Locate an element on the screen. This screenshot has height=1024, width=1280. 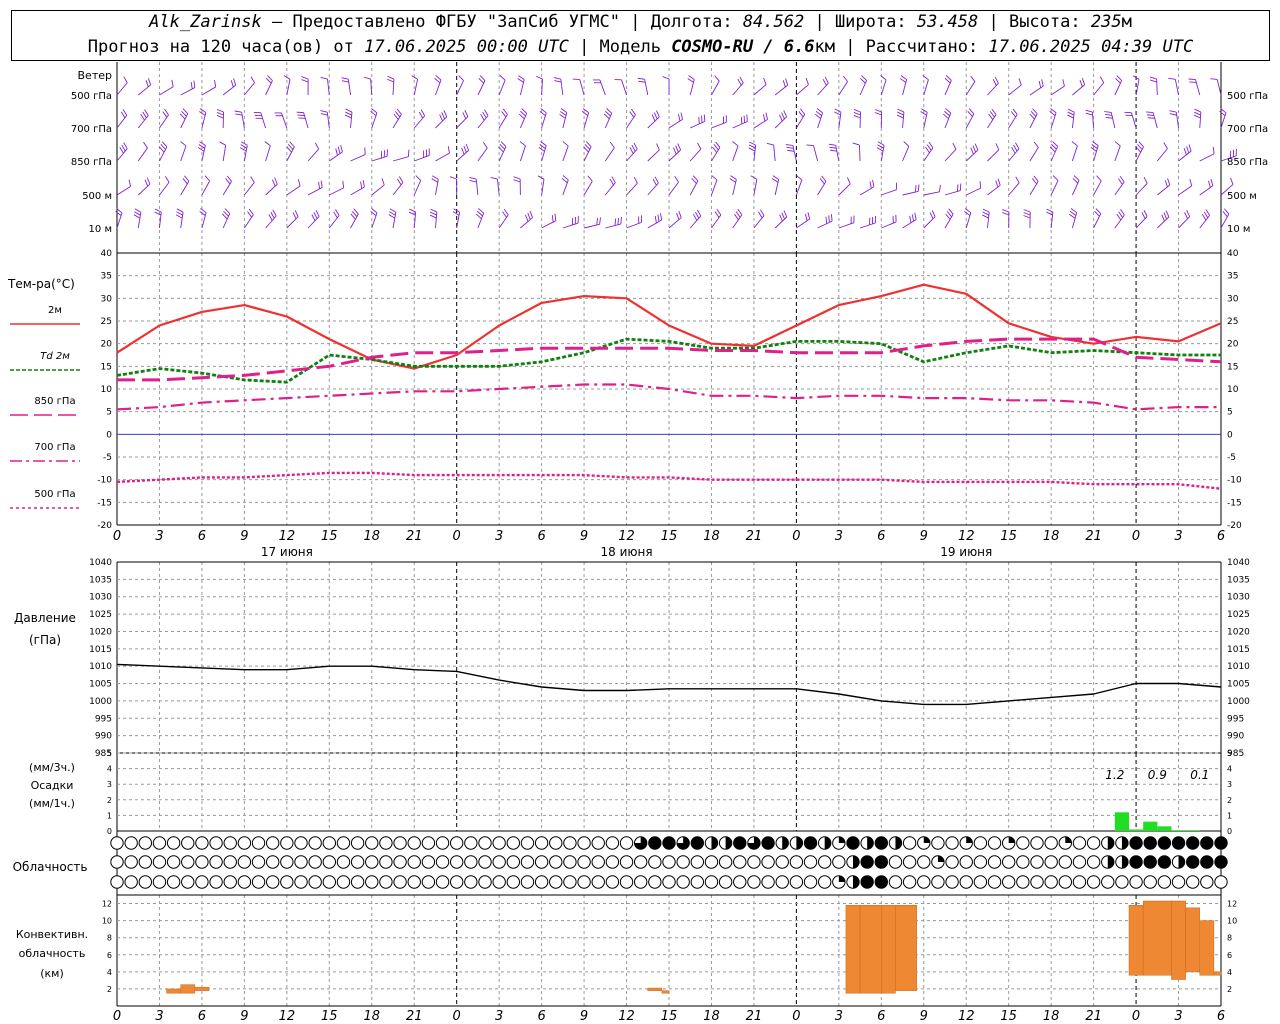
x-tick-label: 6 is located at coordinates (541, 1016).